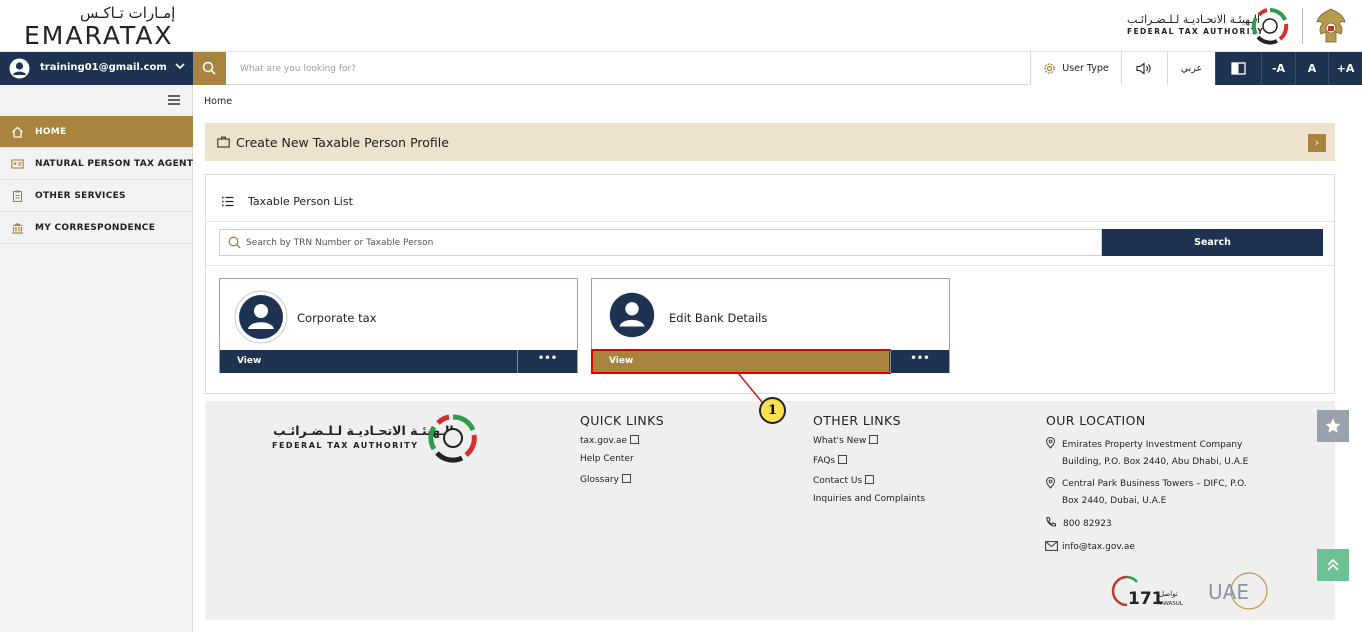 Image resolution: width=1362 pixels, height=632 pixels. I want to click on font-decrease-button: -A, so click(1278, 68).